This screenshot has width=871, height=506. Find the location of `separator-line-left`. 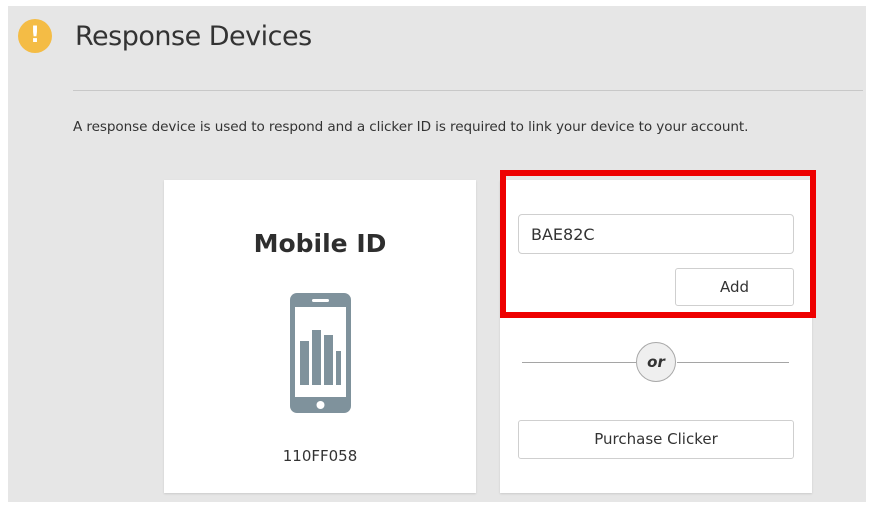

separator-line-left is located at coordinates (579, 362).